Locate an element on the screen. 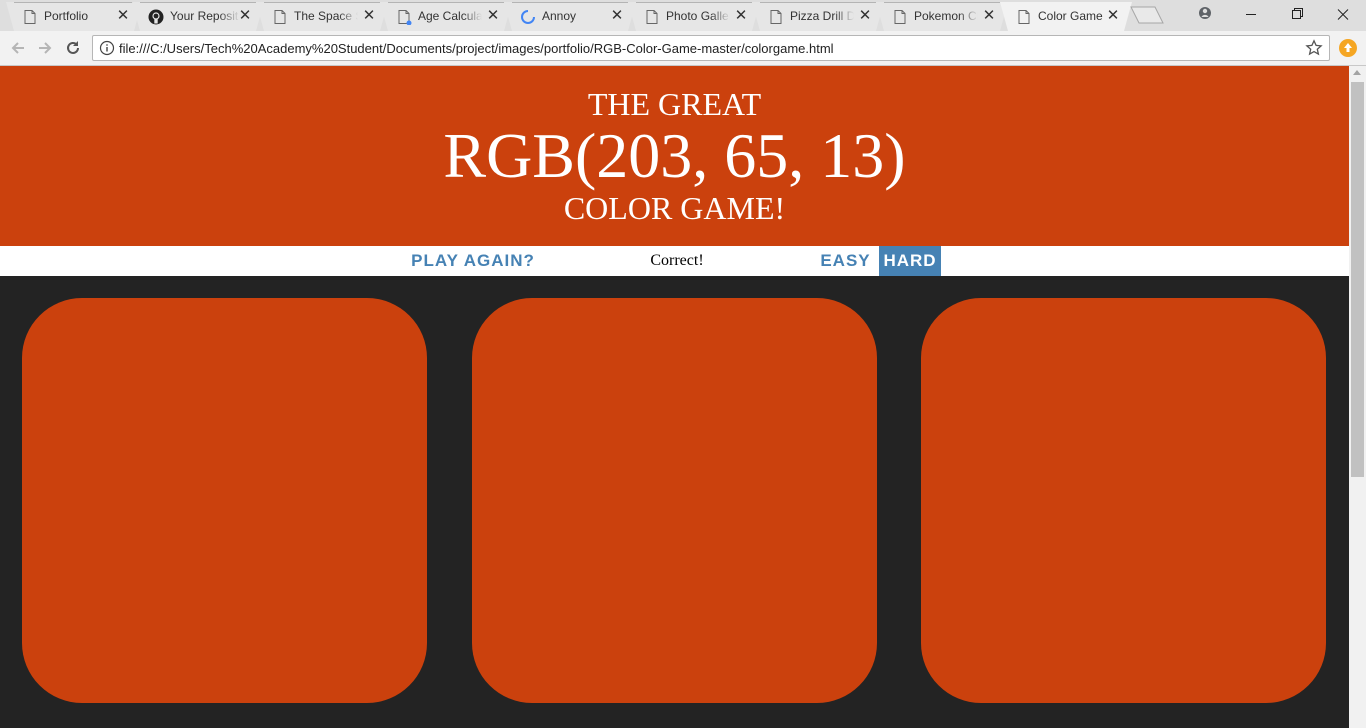 The width and height of the screenshot is (1366, 728). info-icon is located at coordinates (107, 48).